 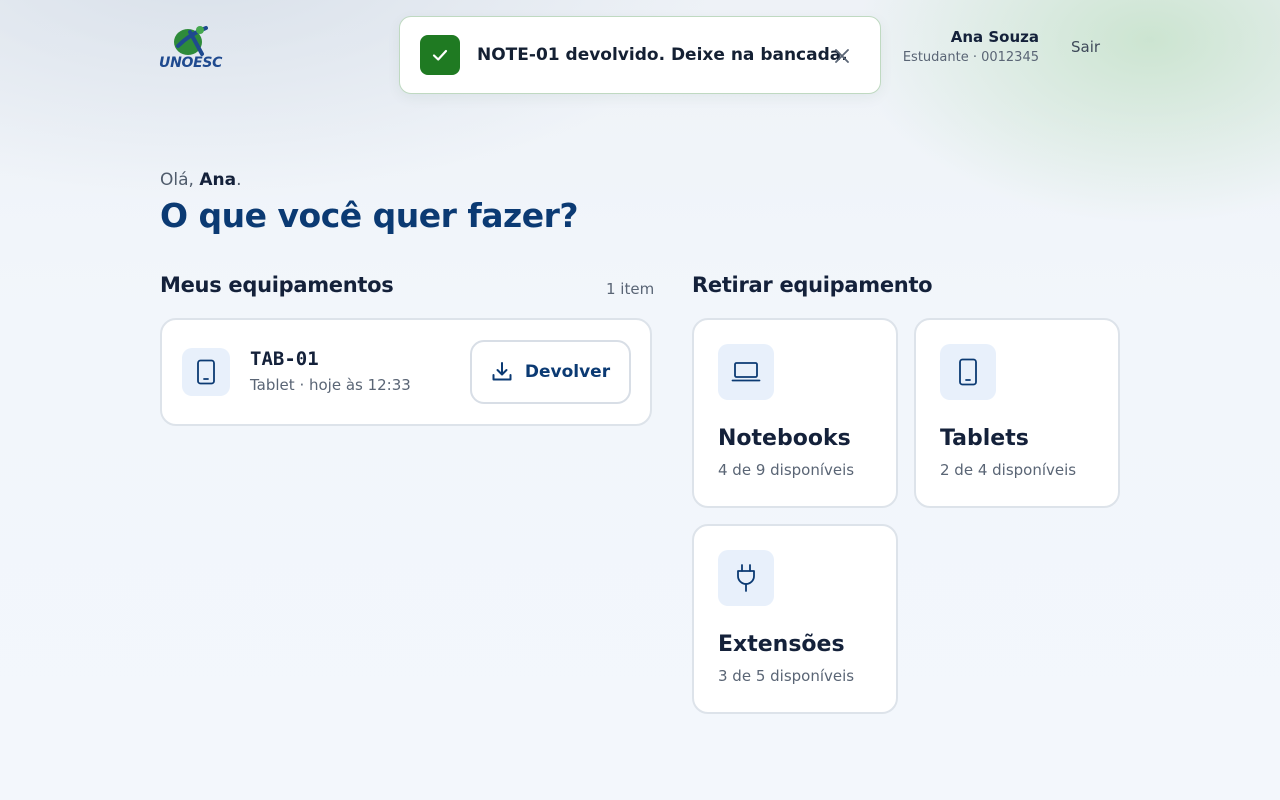 I want to click on check-icon, so click(x=440, y=55).